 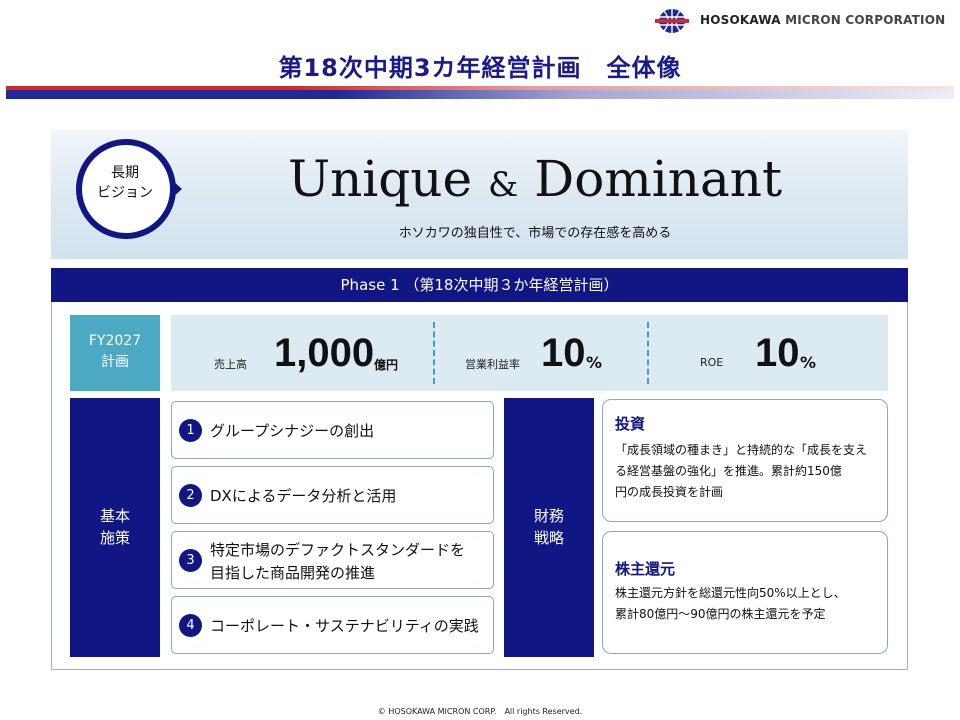 I want to click on investment-title: 投資, so click(x=630, y=424).